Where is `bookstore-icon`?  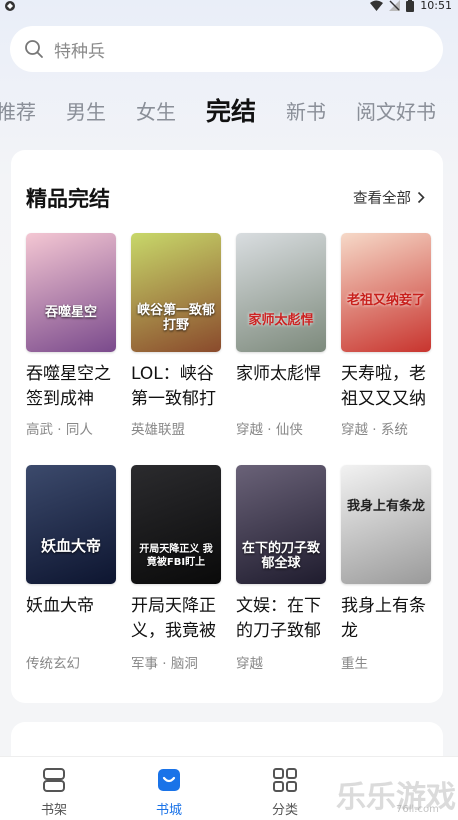
bookstore-icon is located at coordinates (169, 780).